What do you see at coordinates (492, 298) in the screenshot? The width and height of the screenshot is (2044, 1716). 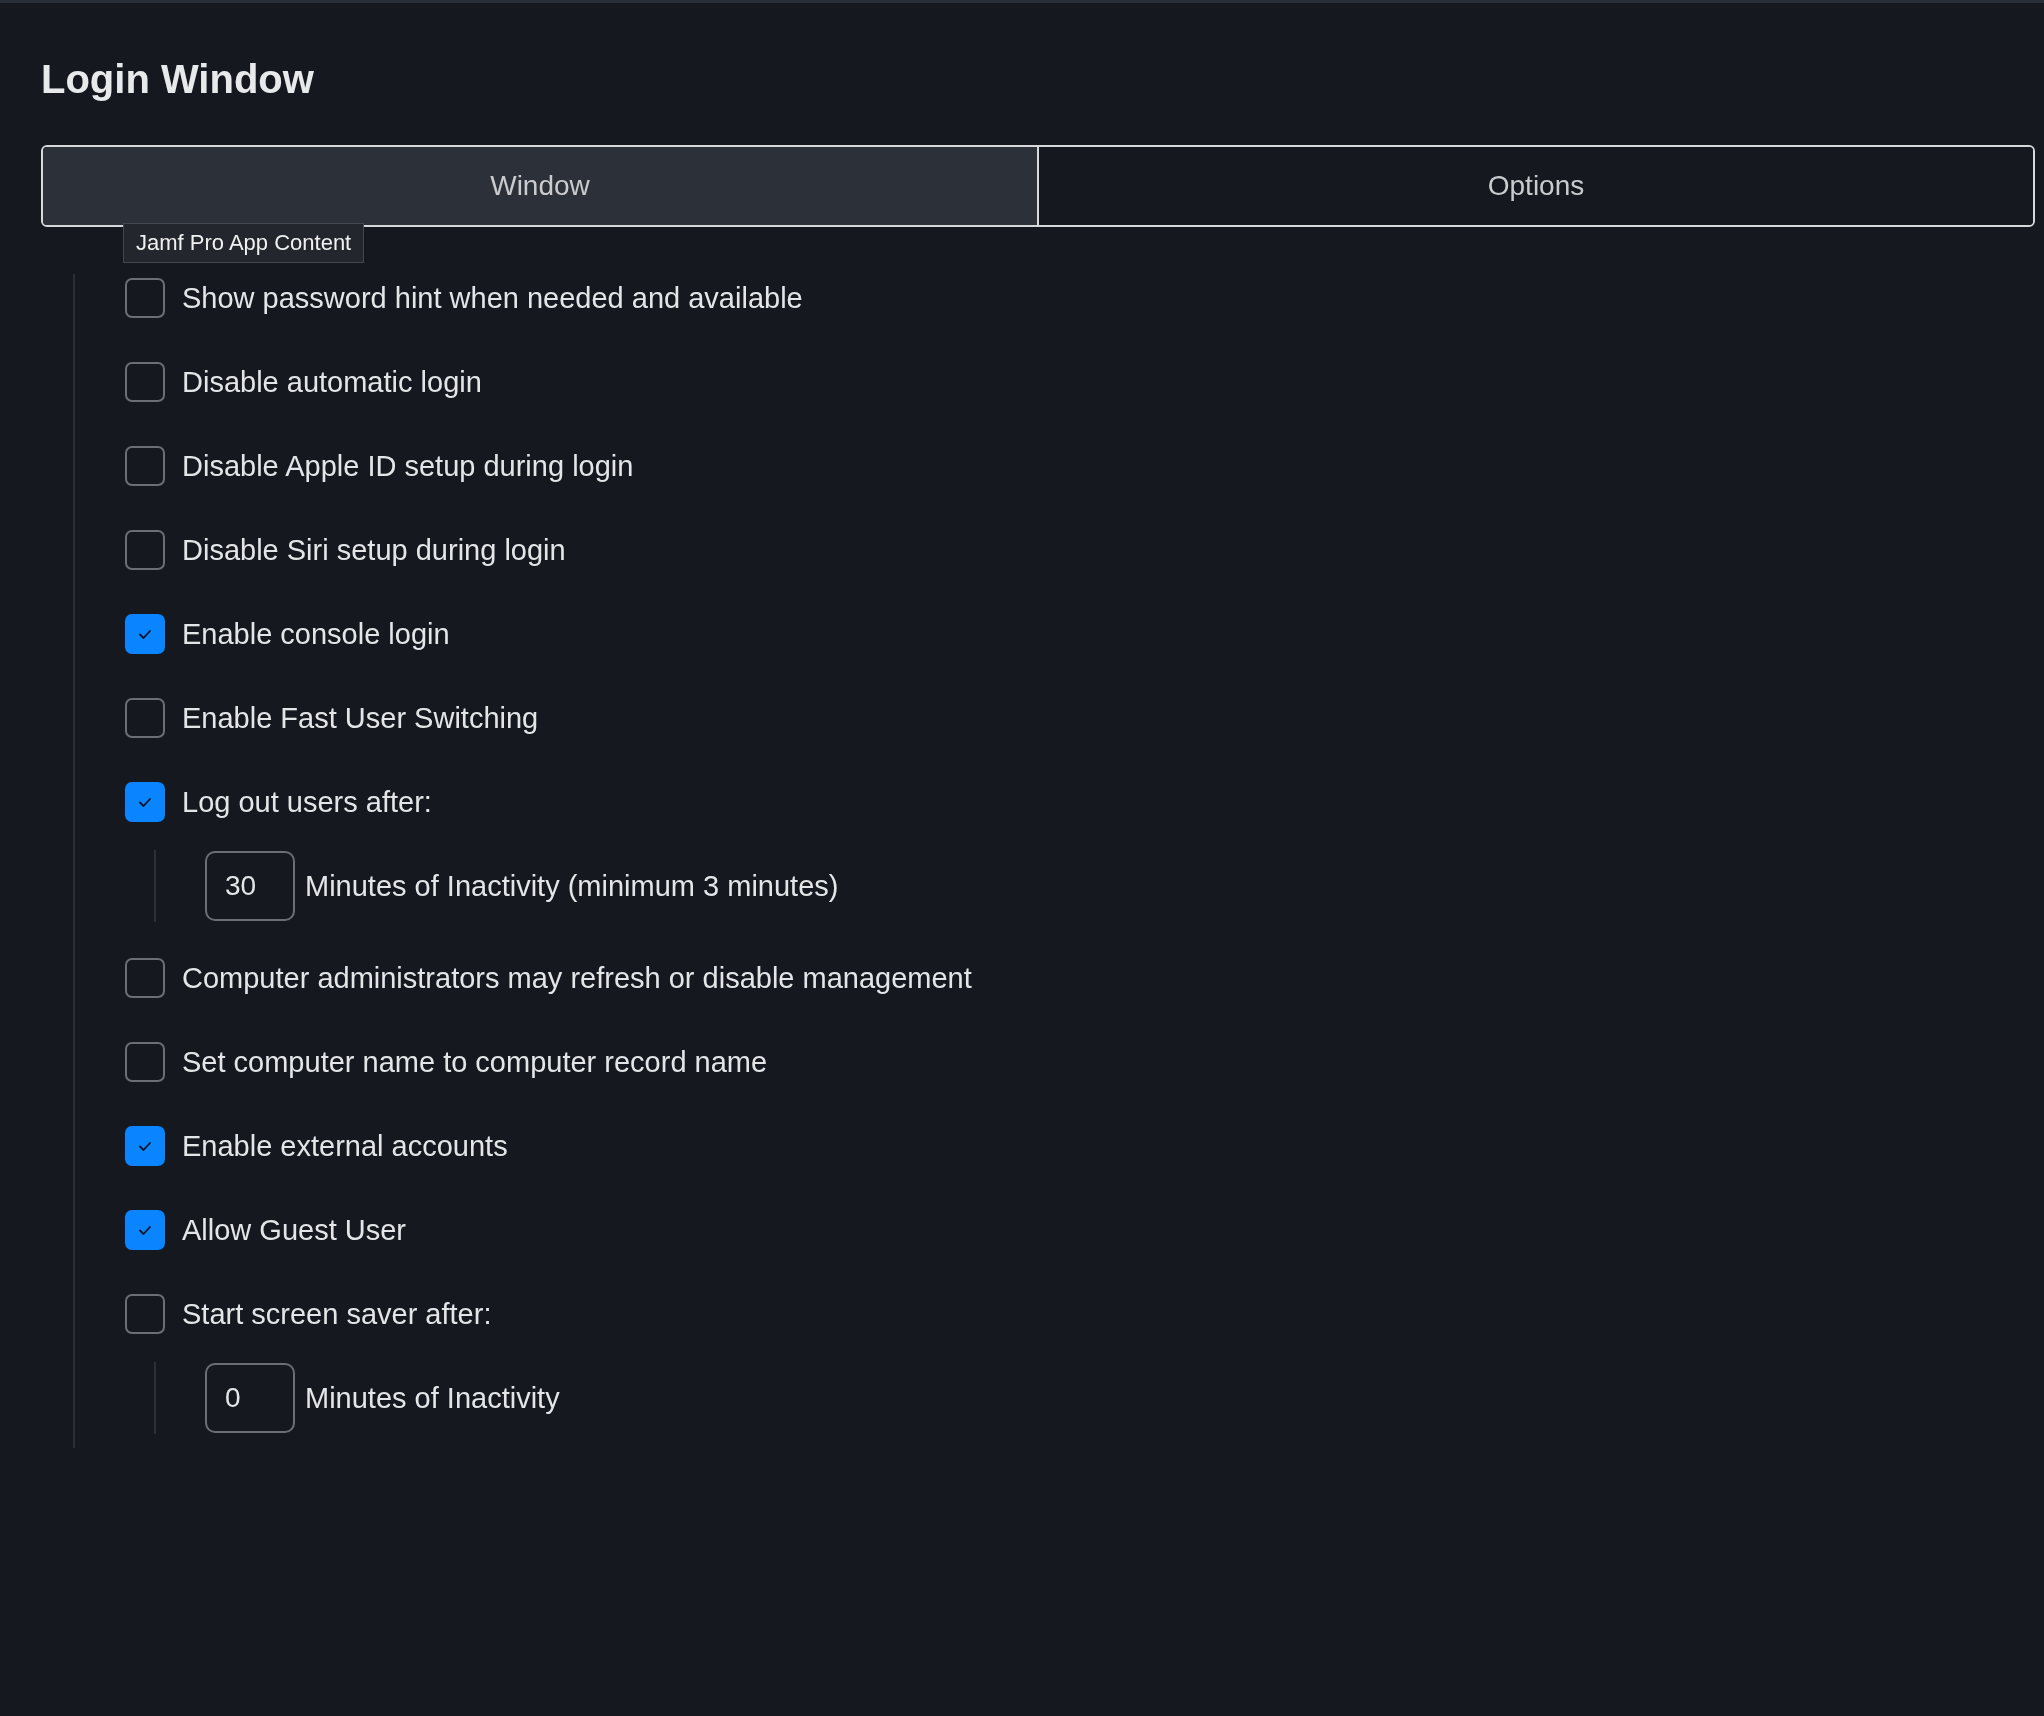 I see `checkbox-label: Show password hint when needed and available` at bounding box center [492, 298].